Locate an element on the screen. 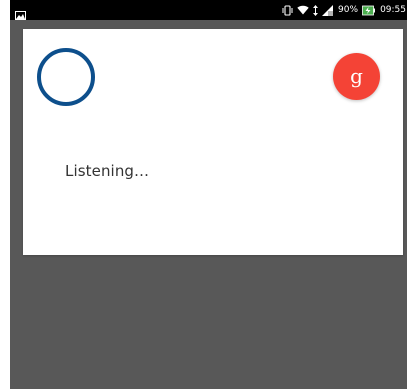 This screenshot has width=407, height=389. status-indicators: 90% 09:55 is located at coordinates (344, 10).